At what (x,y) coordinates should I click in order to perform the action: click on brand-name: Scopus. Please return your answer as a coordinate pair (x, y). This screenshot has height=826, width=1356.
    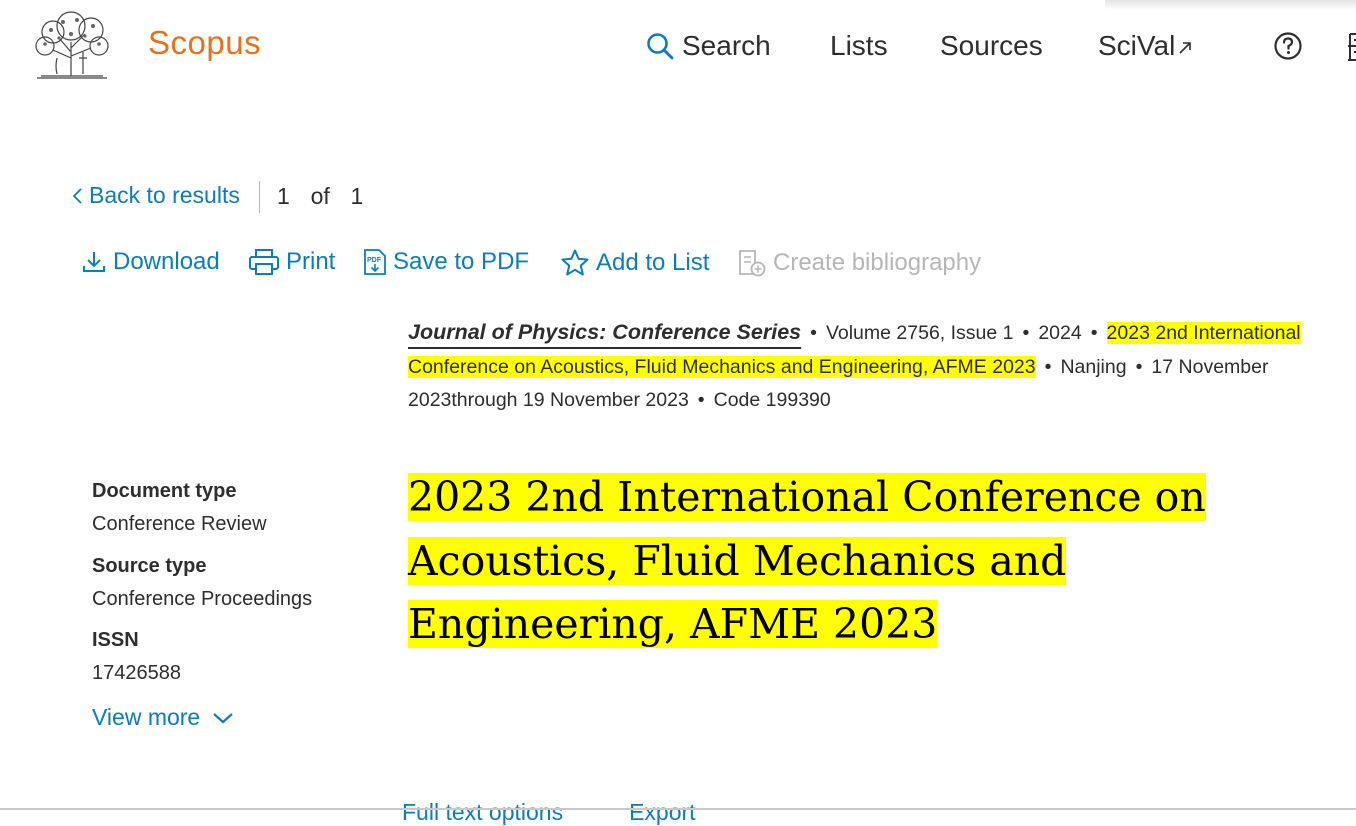
    Looking at the image, I should click on (204, 43).